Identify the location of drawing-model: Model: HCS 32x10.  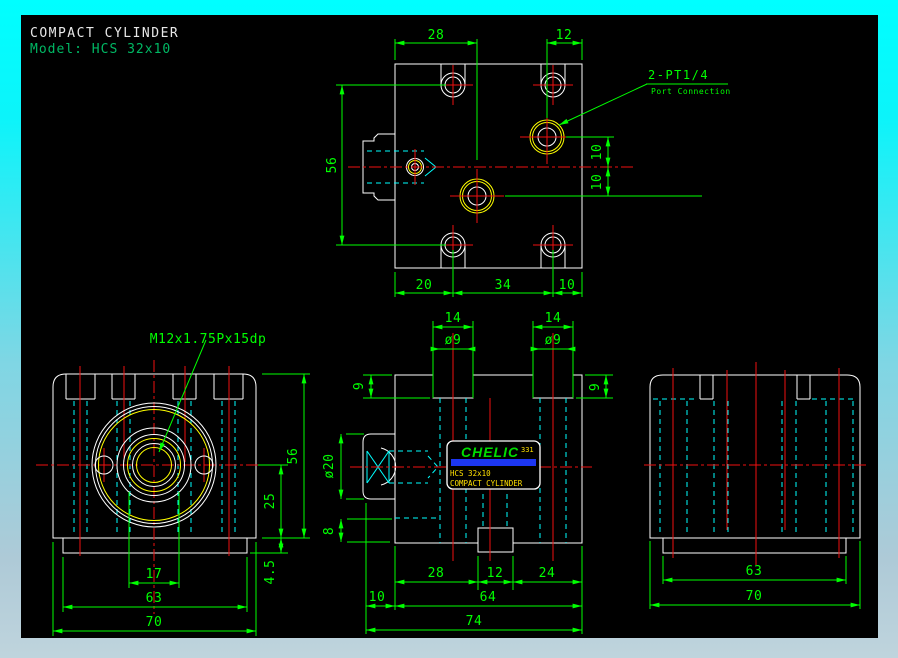
(100, 49).